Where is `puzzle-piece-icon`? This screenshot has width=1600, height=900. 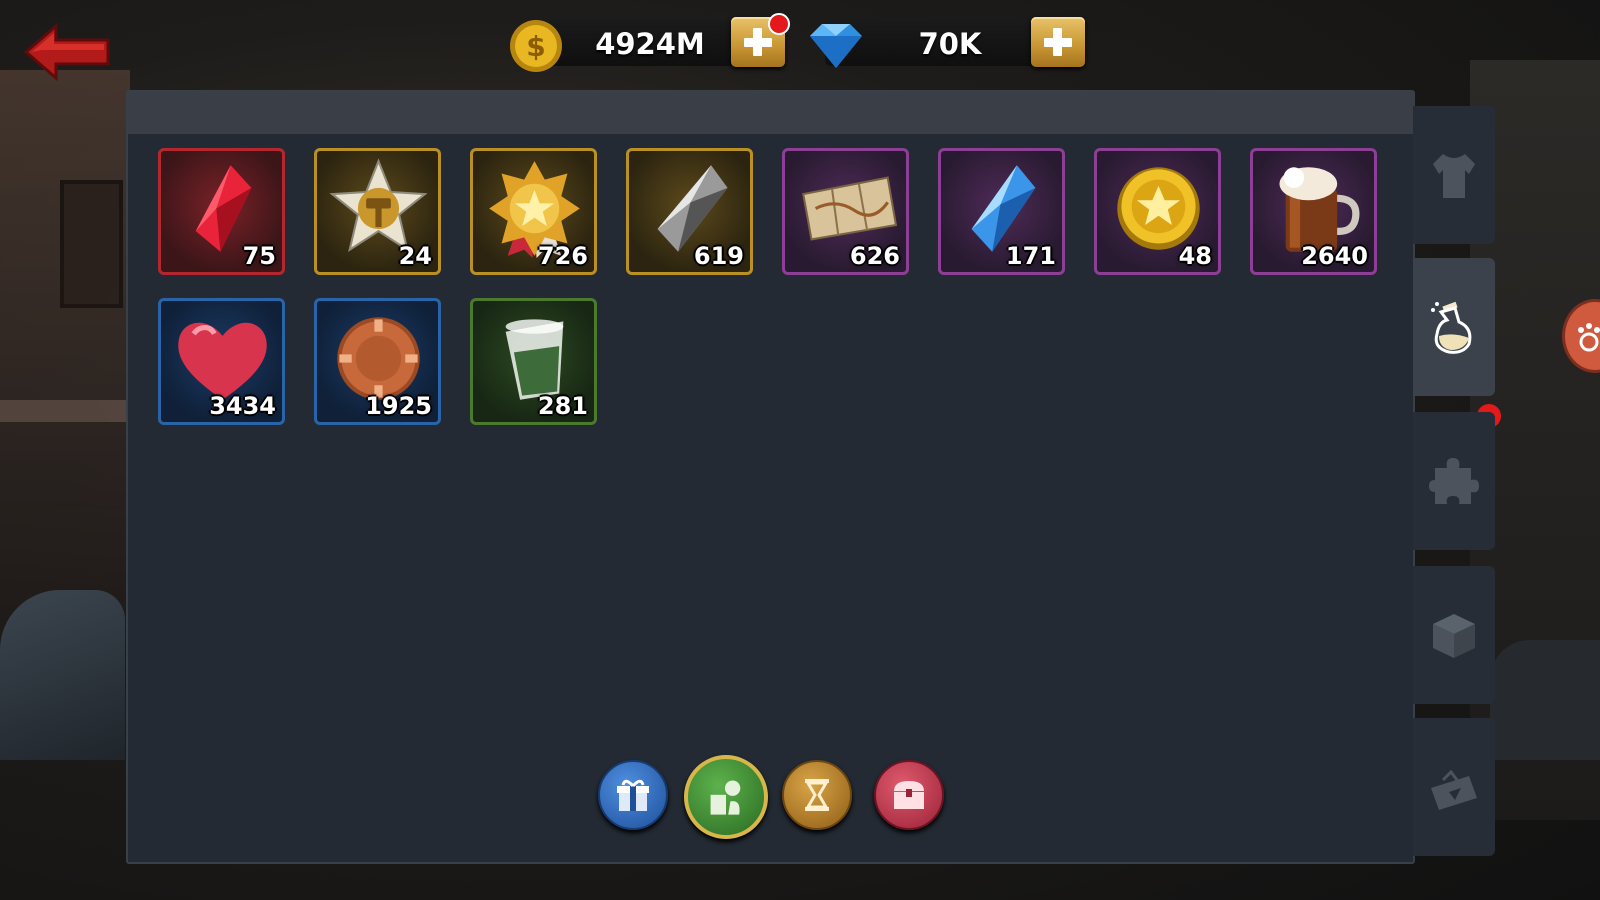 puzzle-piece-icon is located at coordinates (1454, 481).